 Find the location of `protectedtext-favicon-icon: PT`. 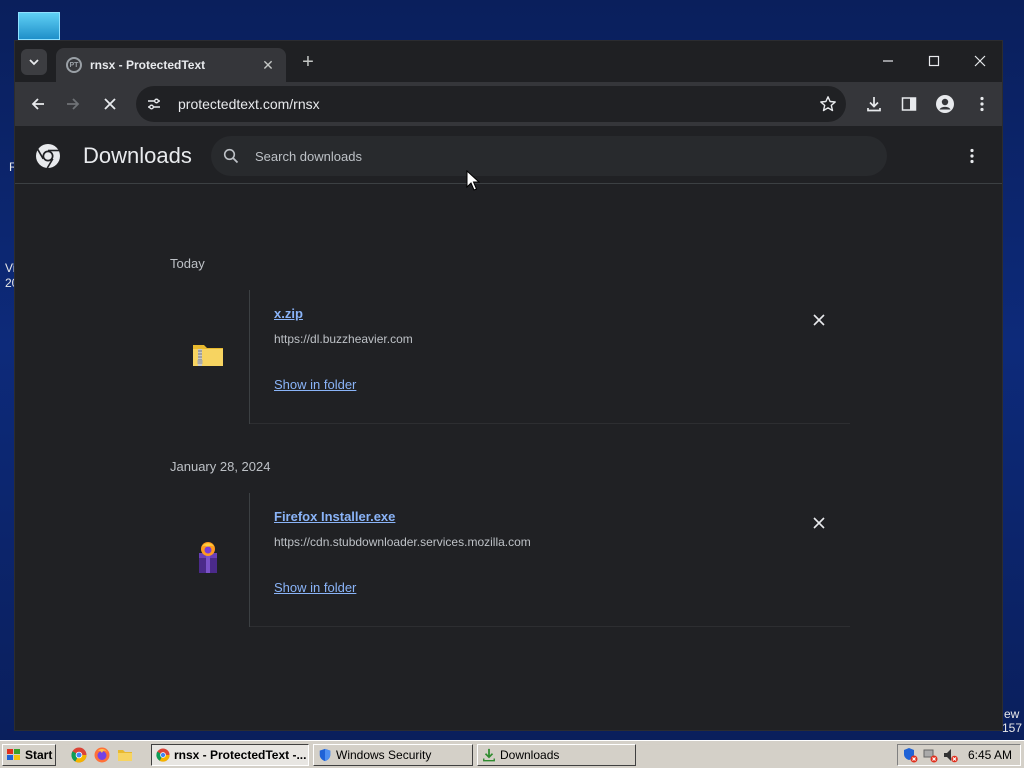

protectedtext-favicon-icon: PT is located at coordinates (74, 65).